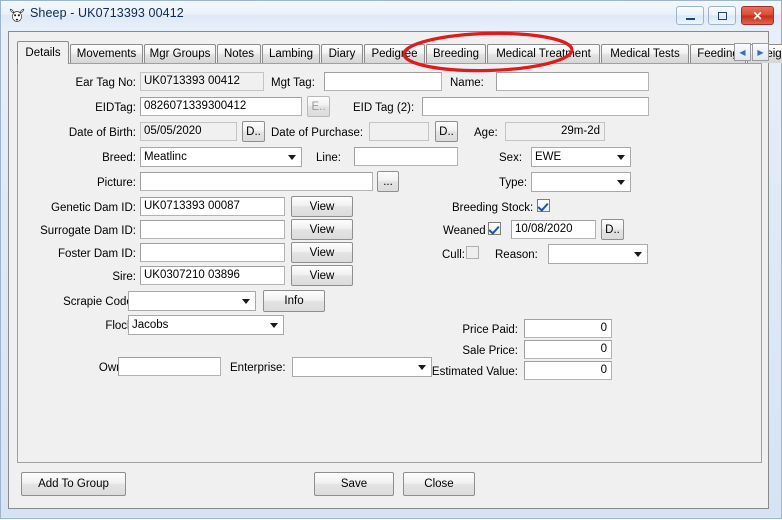 This screenshot has width=782, height=520. I want to click on add-to-group-button: Add To Group, so click(73, 484).